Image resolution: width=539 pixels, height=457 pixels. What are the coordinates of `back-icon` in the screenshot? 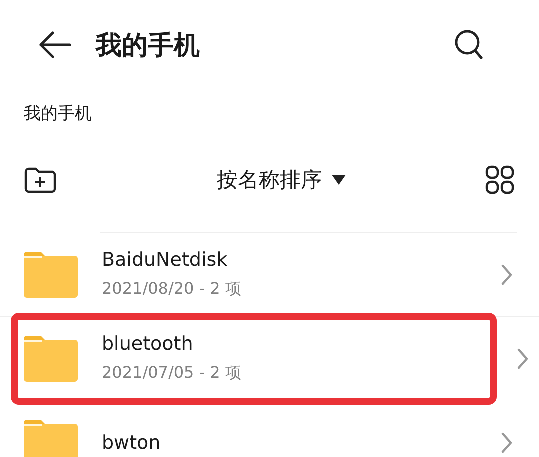 It's located at (55, 45).